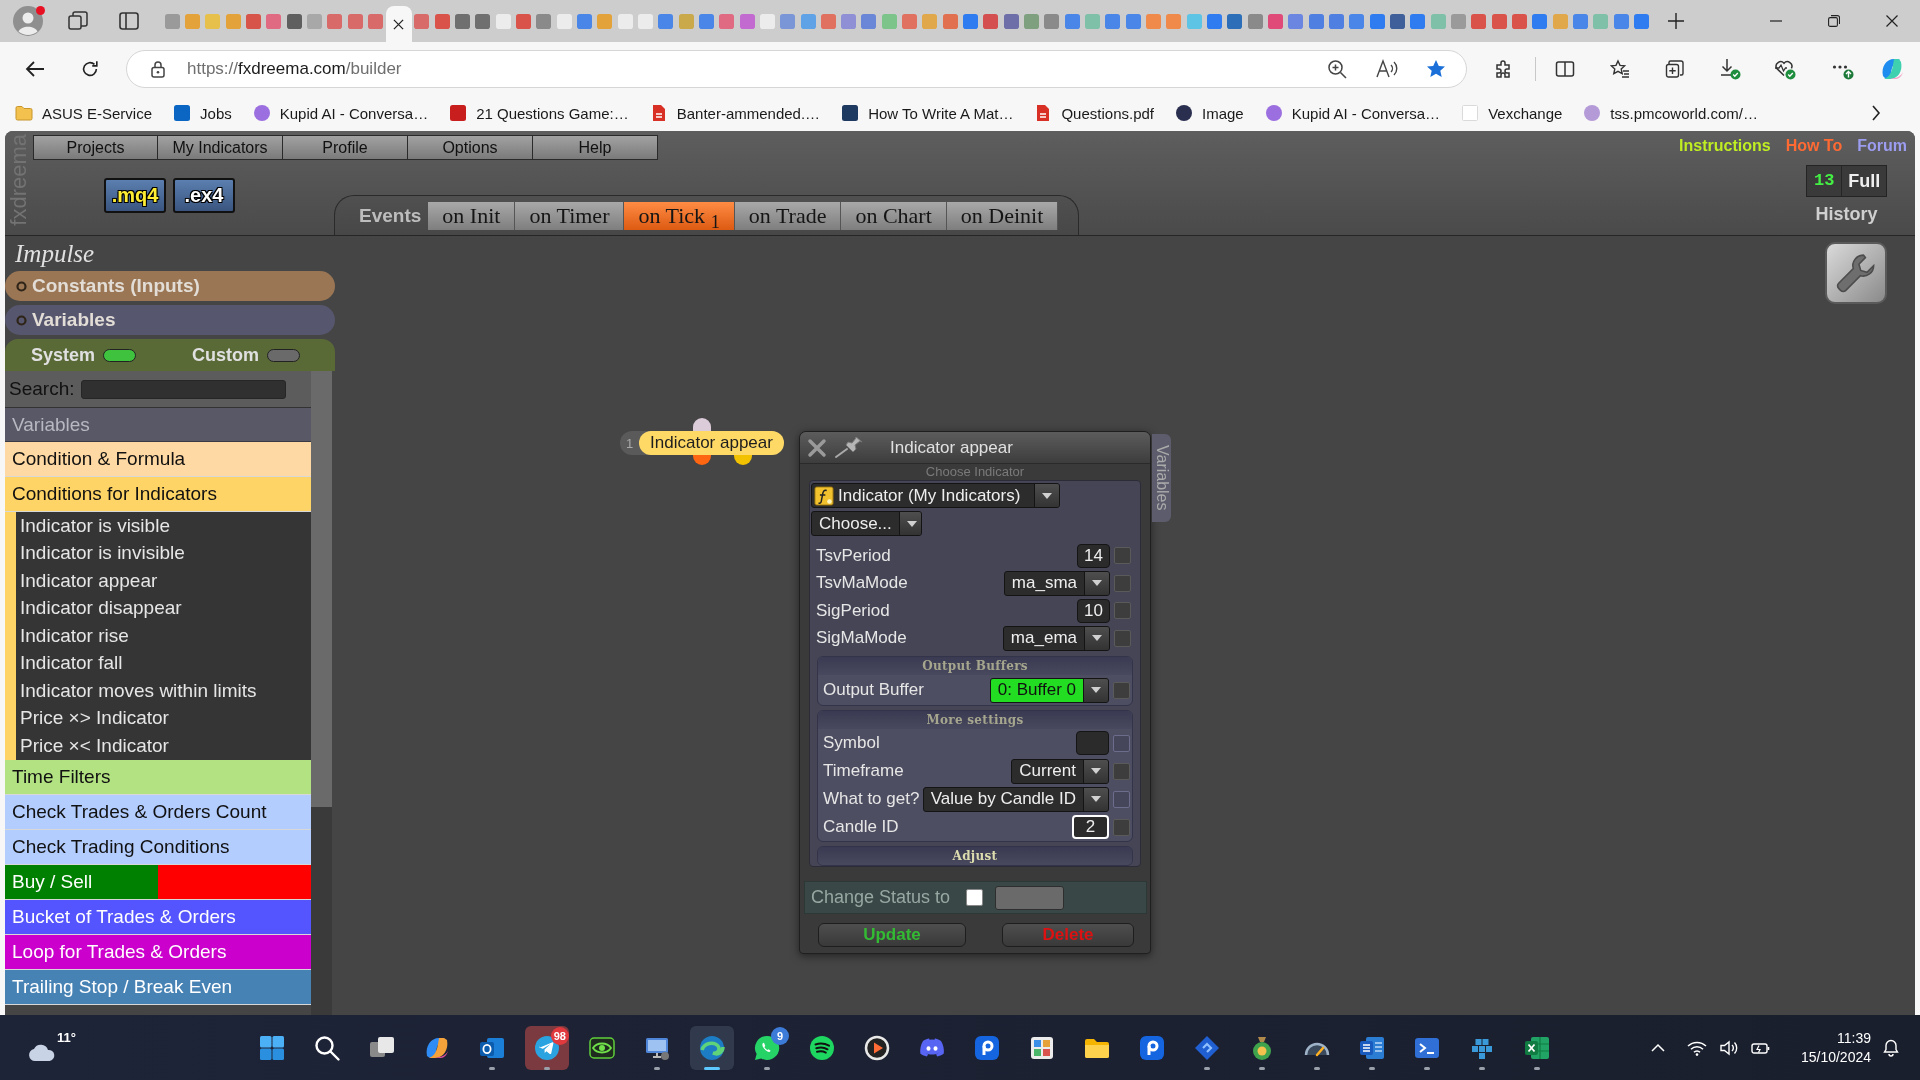 This screenshot has width=1920, height=1080. What do you see at coordinates (1620, 68) in the screenshot?
I see `favorites-icon` at bounding box center [1620, 68].